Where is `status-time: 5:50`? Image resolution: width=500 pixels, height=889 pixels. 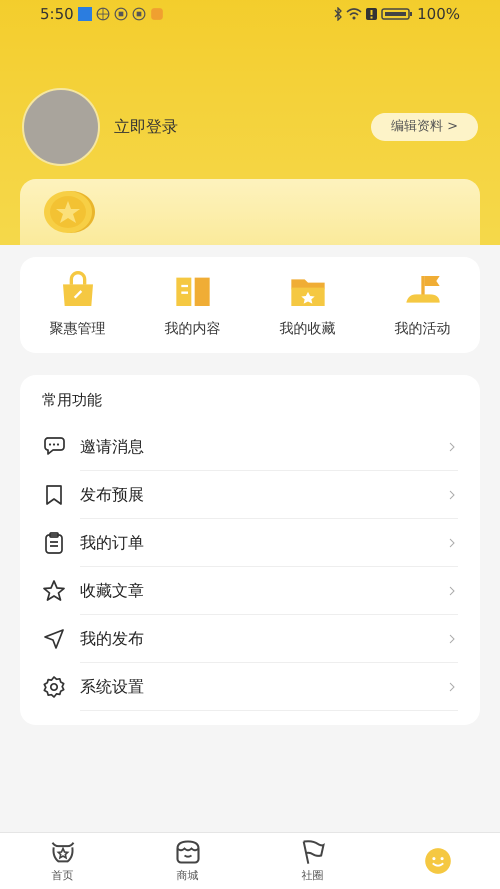
status-time: 5:50 is located at coordinates (57, 14).